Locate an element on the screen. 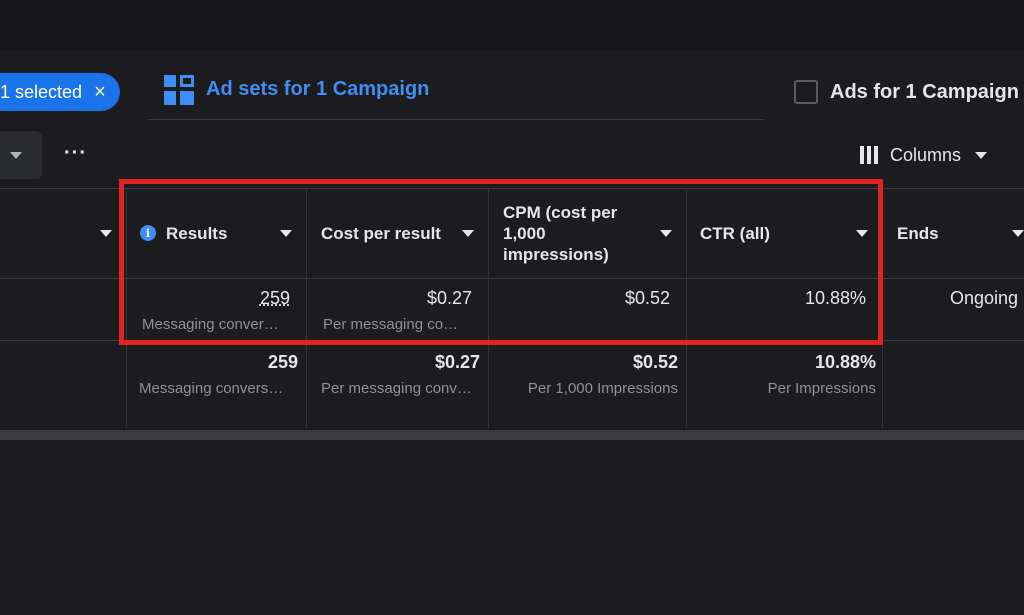  view-dropdown-button is located at coordinates (21, 155).